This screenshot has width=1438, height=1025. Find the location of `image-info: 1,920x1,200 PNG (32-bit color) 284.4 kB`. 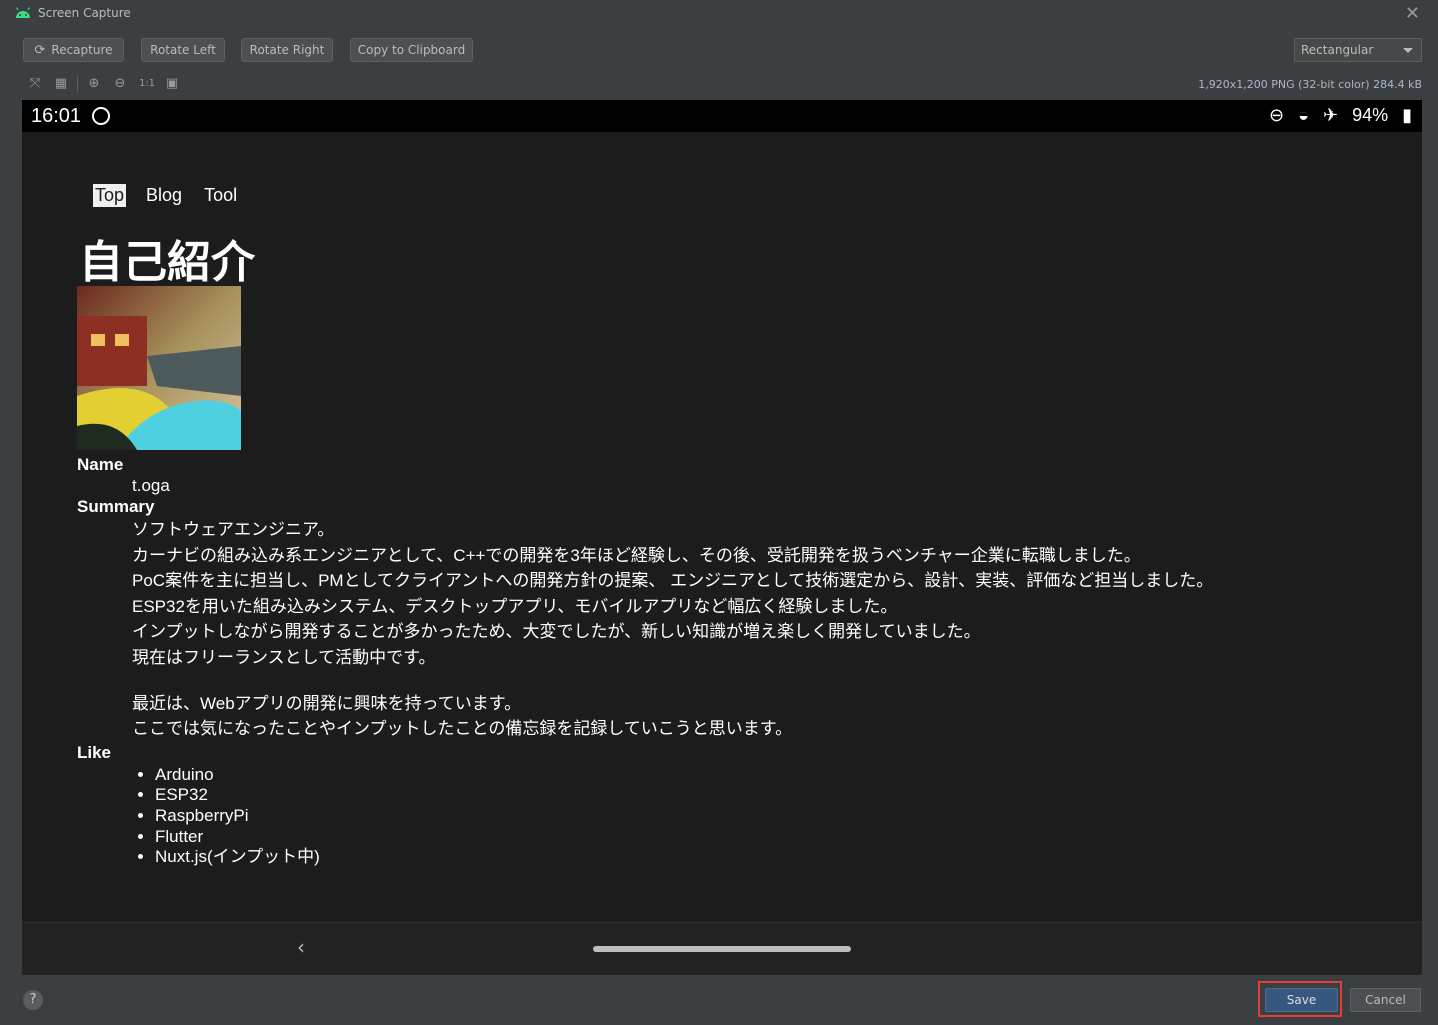

image-info: 1,920x1,200 PNG (32-bit color) 284.4 kB is located at coordinates (1310, 84).